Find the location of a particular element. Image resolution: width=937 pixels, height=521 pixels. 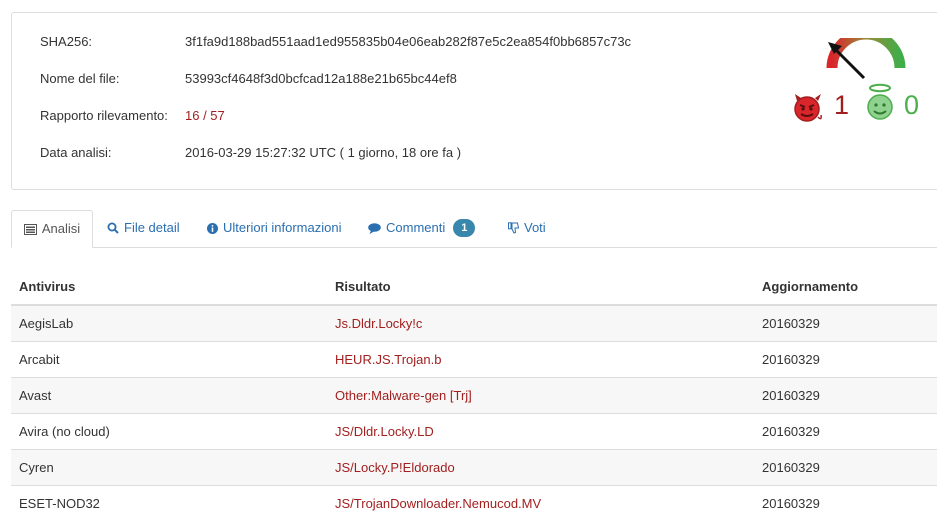

analysis-date-label: Data analisi: is located at coordinates (120, 153).